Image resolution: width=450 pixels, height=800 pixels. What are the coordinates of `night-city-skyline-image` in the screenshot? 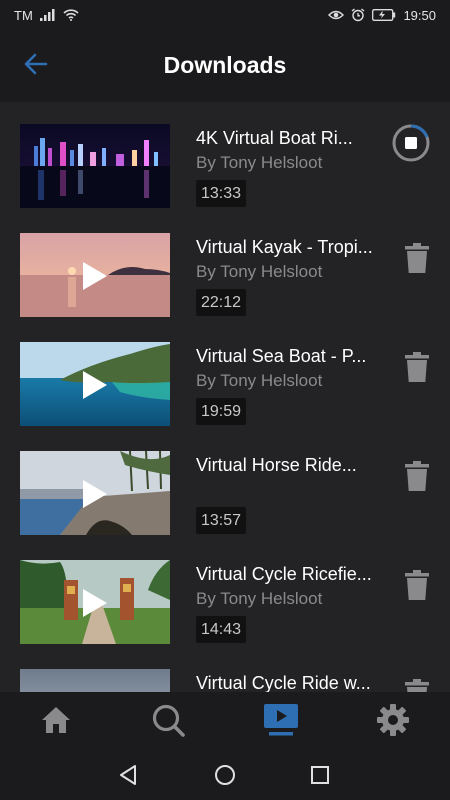 It's located at (95, 166).